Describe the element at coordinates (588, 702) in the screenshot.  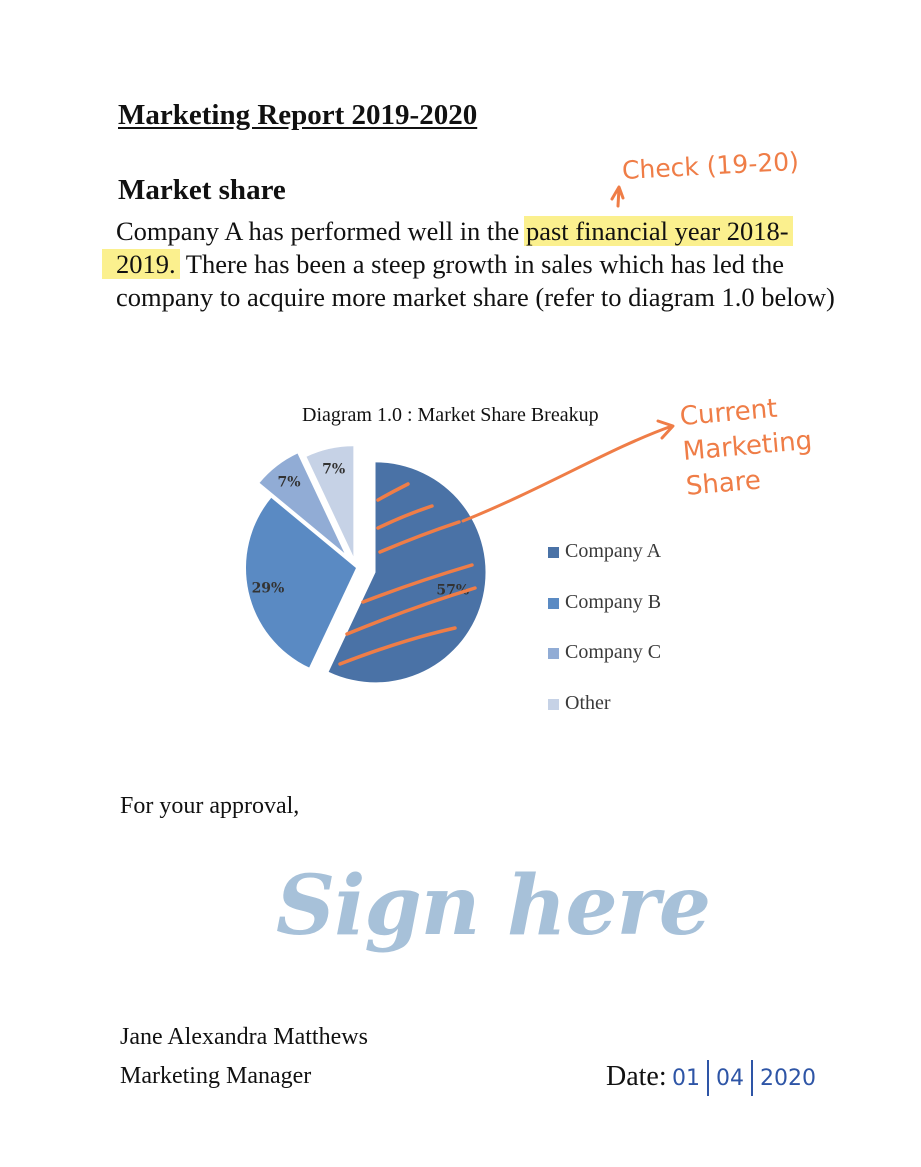
I see `legend-label: Other` at that location.